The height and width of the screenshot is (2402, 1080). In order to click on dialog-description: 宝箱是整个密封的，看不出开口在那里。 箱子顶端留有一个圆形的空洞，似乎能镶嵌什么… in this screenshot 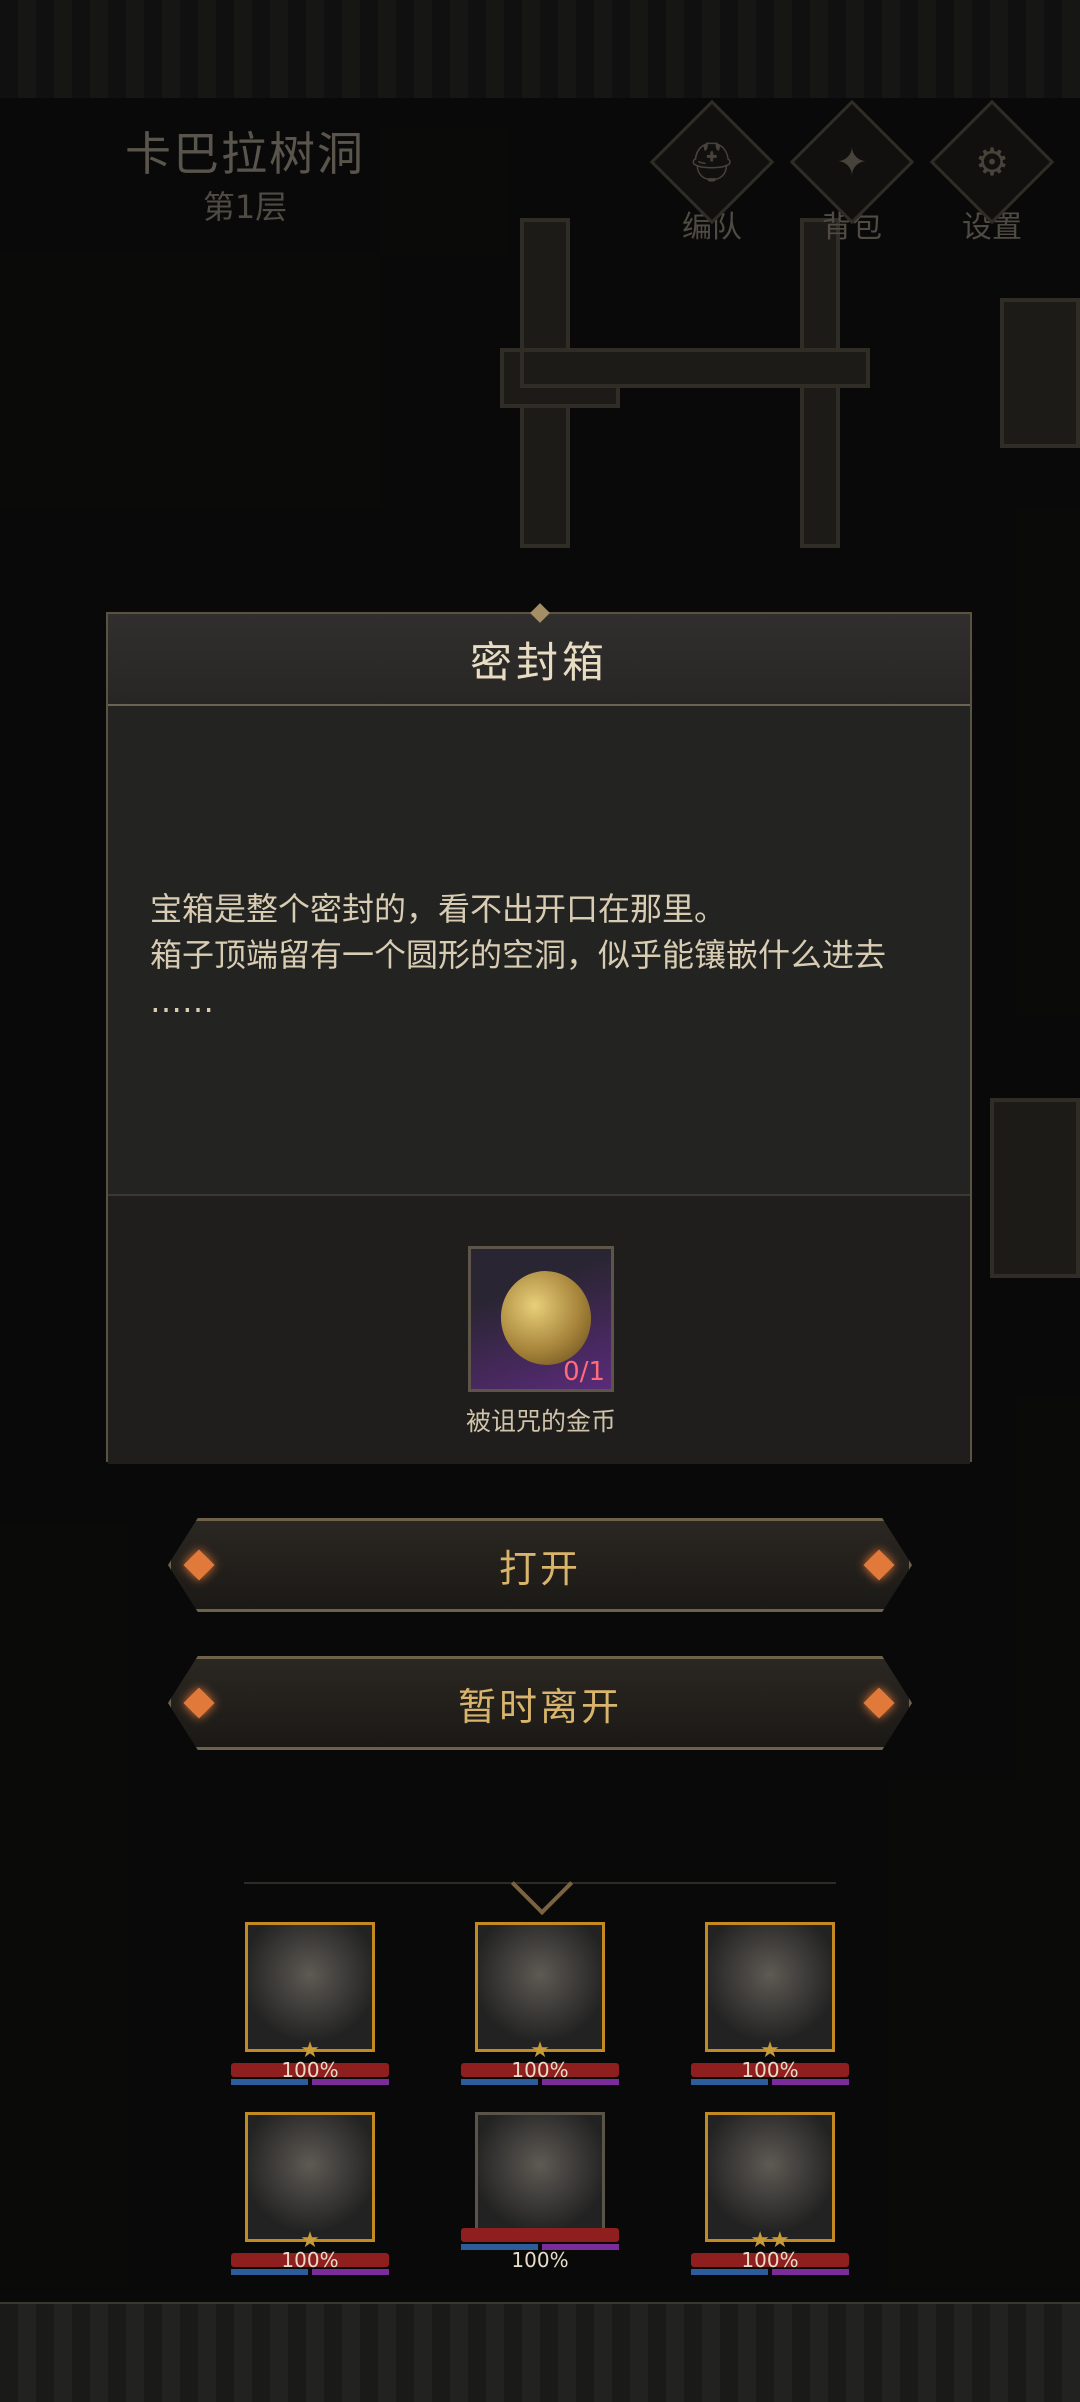, I will do `click(545, 955)`.